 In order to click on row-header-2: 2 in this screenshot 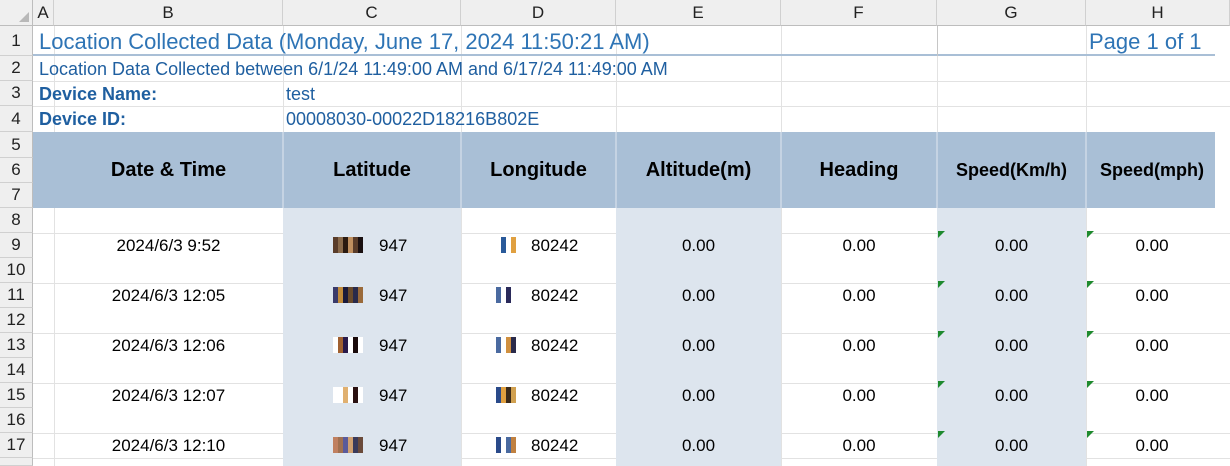, I will do `click(16, 68)`.